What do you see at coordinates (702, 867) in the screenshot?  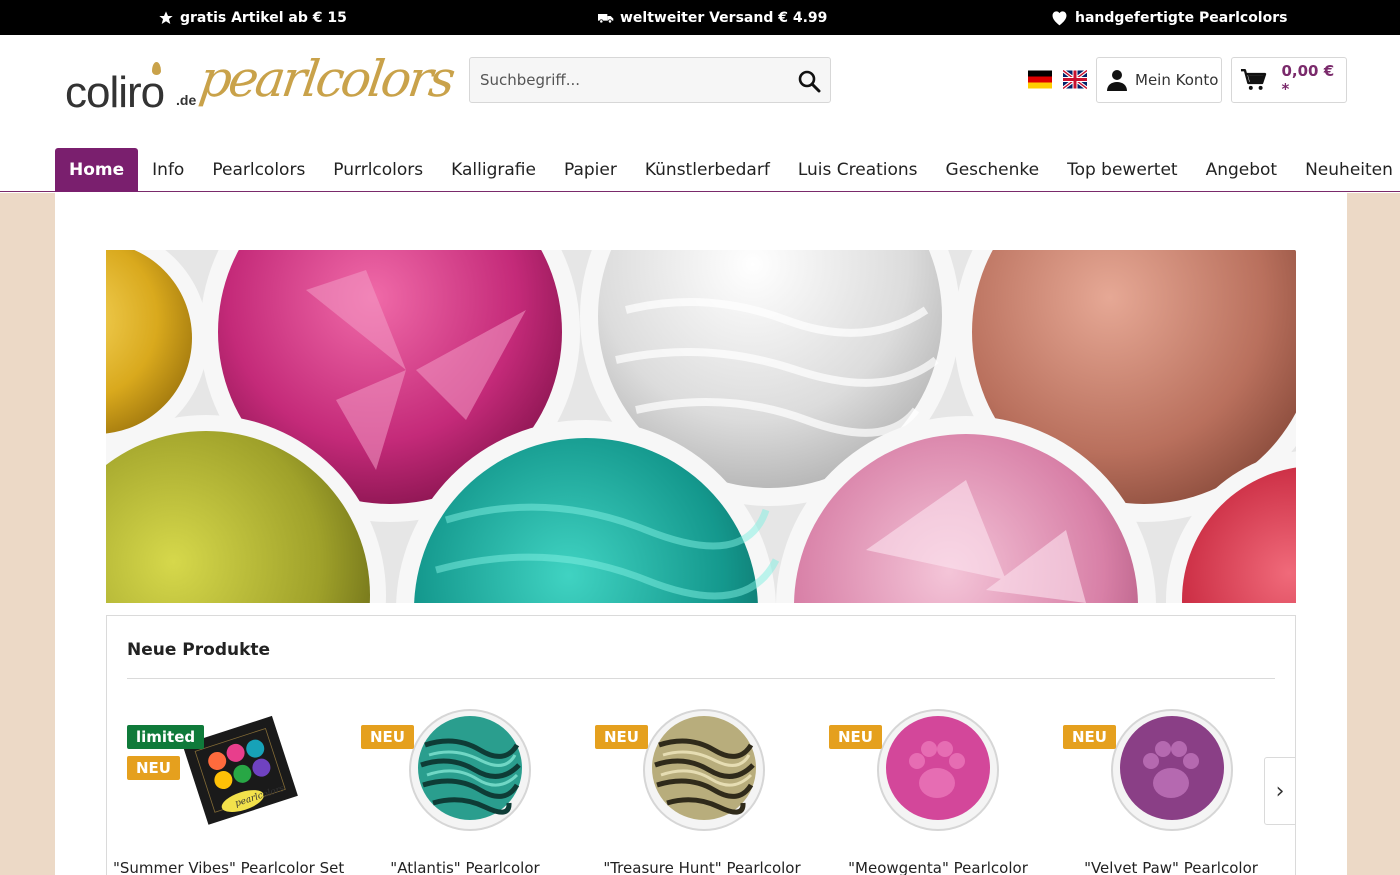 I see `product-name: "Treasure Hunt" Pearlcolor` at bounding box center [702, 867].